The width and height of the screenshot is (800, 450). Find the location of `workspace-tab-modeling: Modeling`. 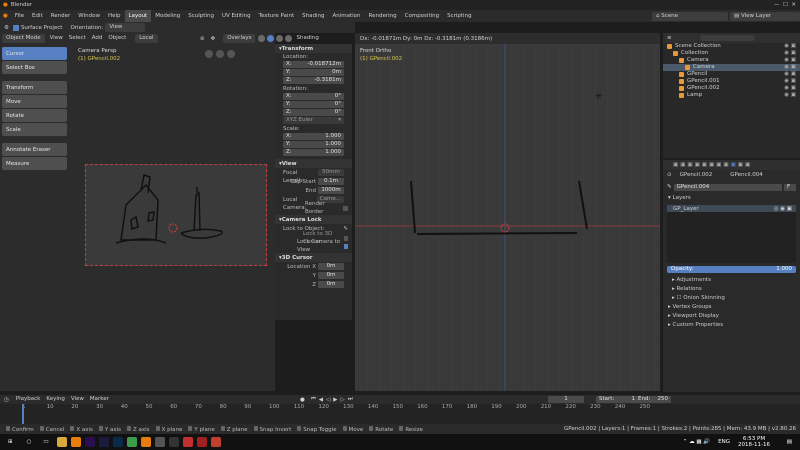

workspace-tab-modeling: Modeling is located at coordinates (167, 16).